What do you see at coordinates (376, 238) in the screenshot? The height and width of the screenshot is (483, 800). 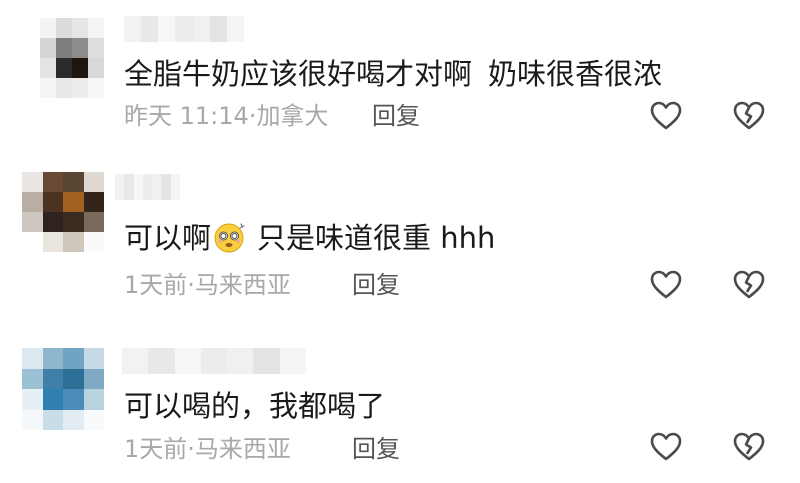 I see `comment-text-part: 只是味道很重 hhh` at bounding box center [376, 238].